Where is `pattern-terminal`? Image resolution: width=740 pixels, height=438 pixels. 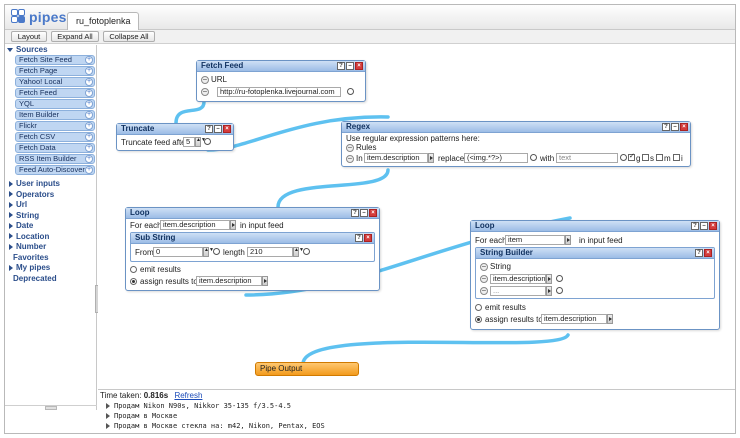
pattern-terminal is located at coordinates (533, 157).